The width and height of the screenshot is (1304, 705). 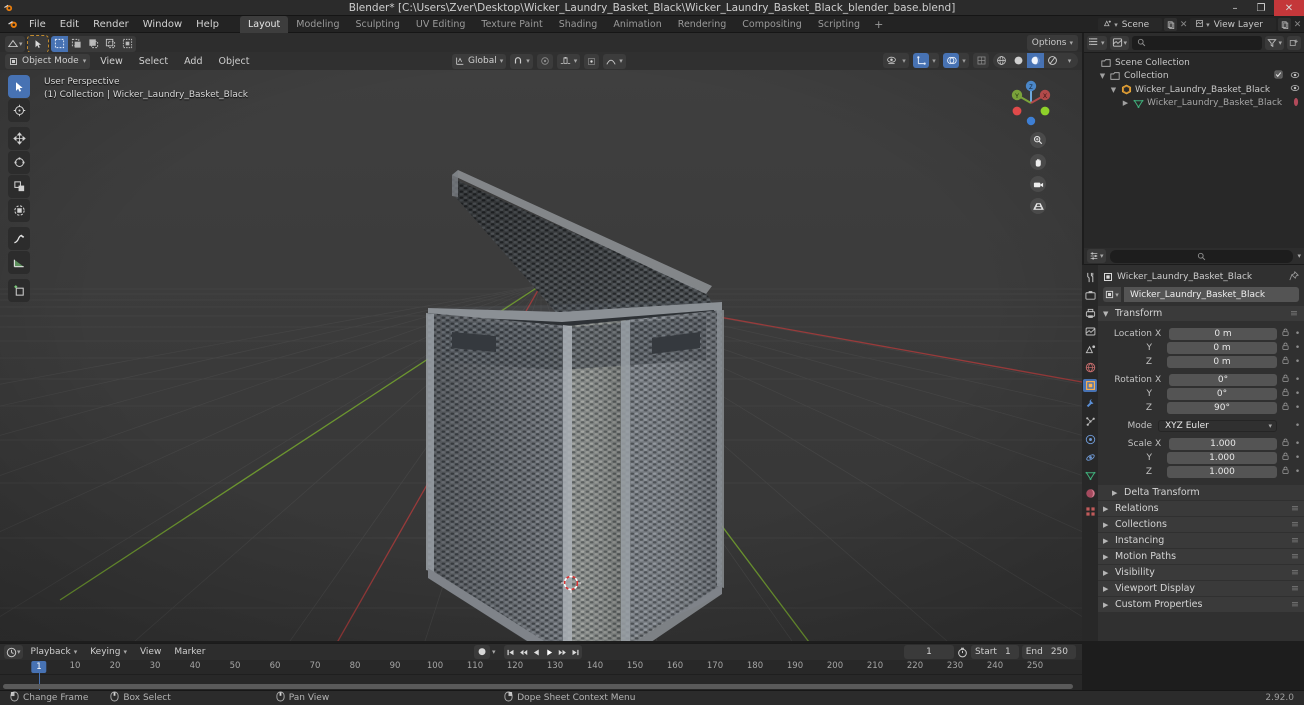 I want to click on viewport-menu-view: View, so click(x=111, y=61).